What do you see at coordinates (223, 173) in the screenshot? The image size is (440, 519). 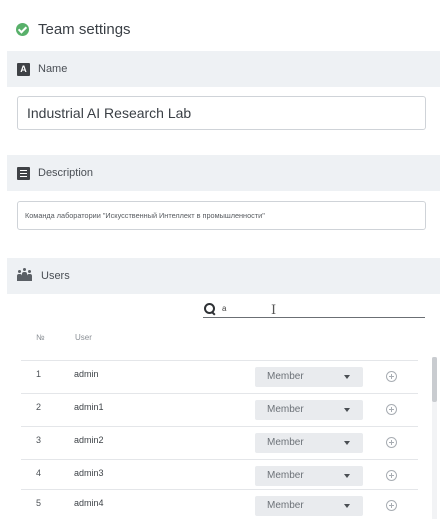 I see `section-header-description: Description` at bounding box center [223, 173].